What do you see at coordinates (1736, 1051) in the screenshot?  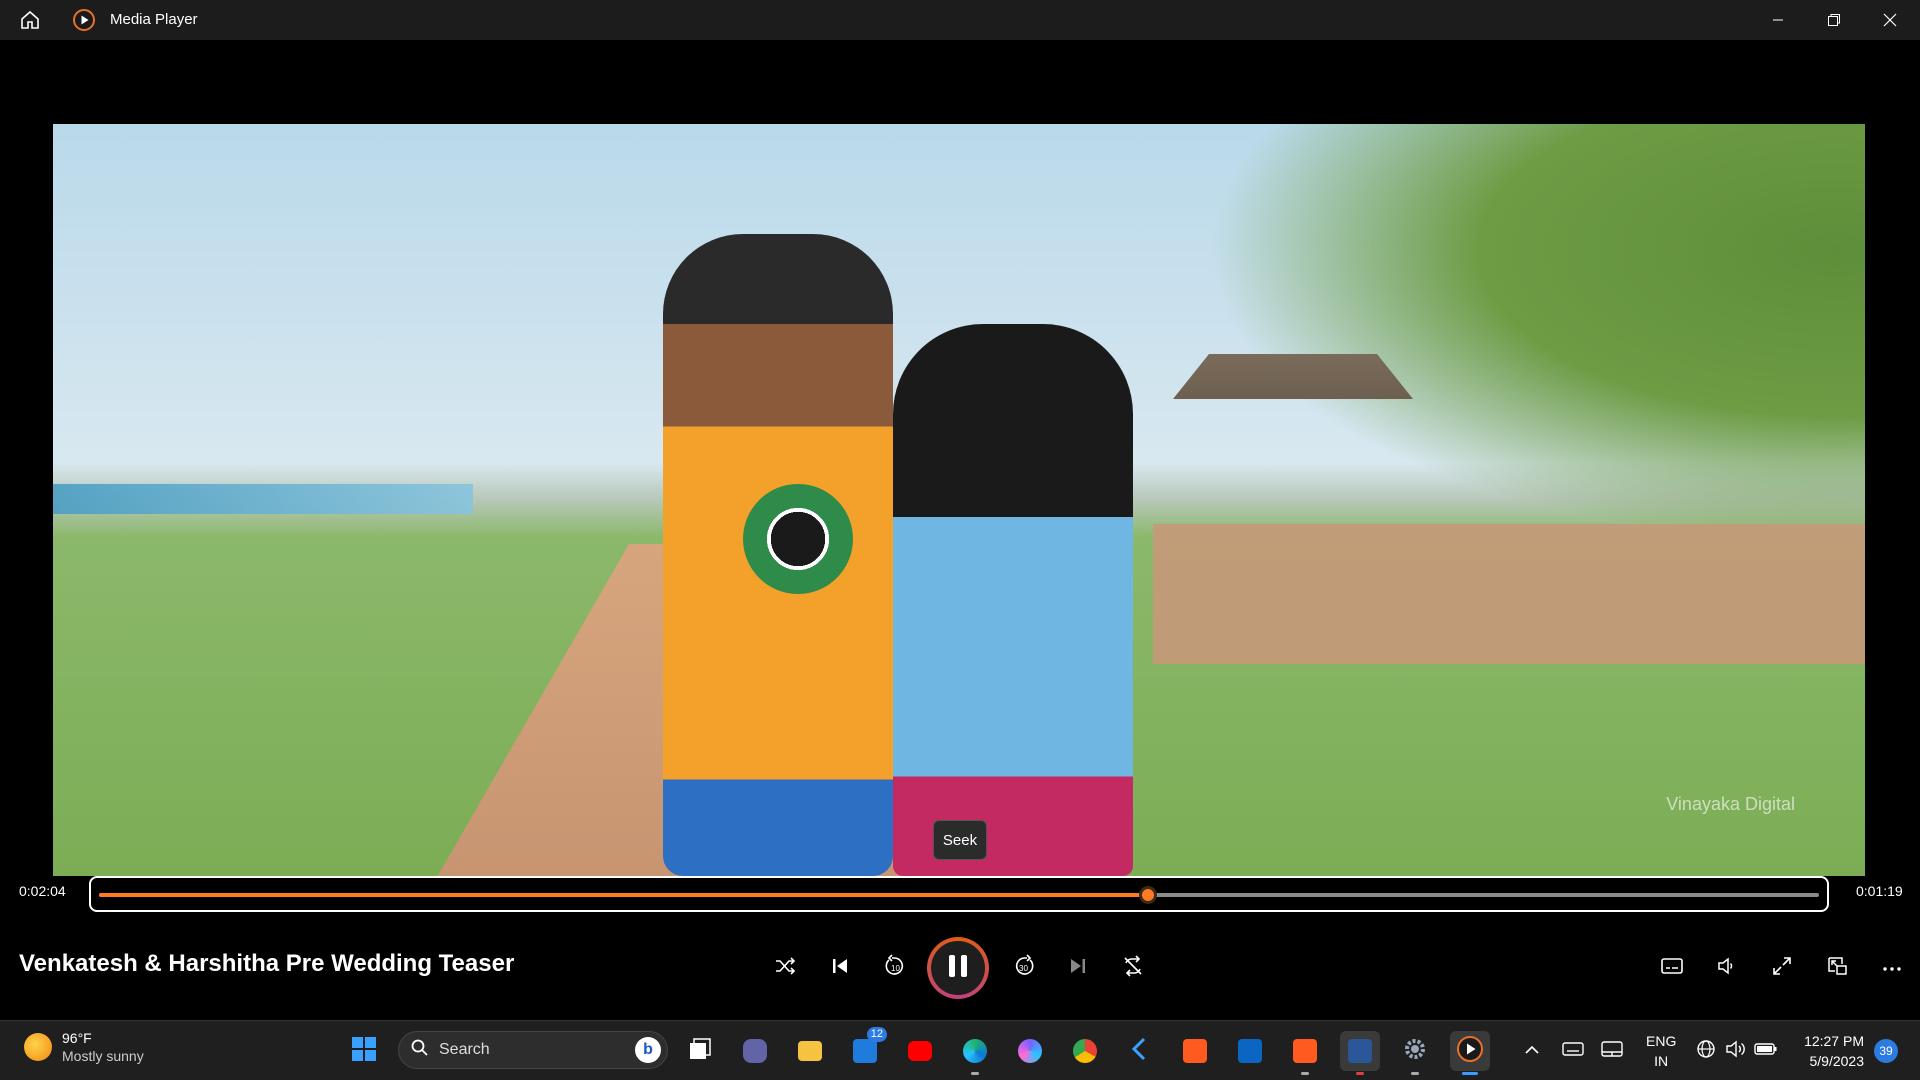 I see `speaker-icon` at bounding box center [1736, 1051].